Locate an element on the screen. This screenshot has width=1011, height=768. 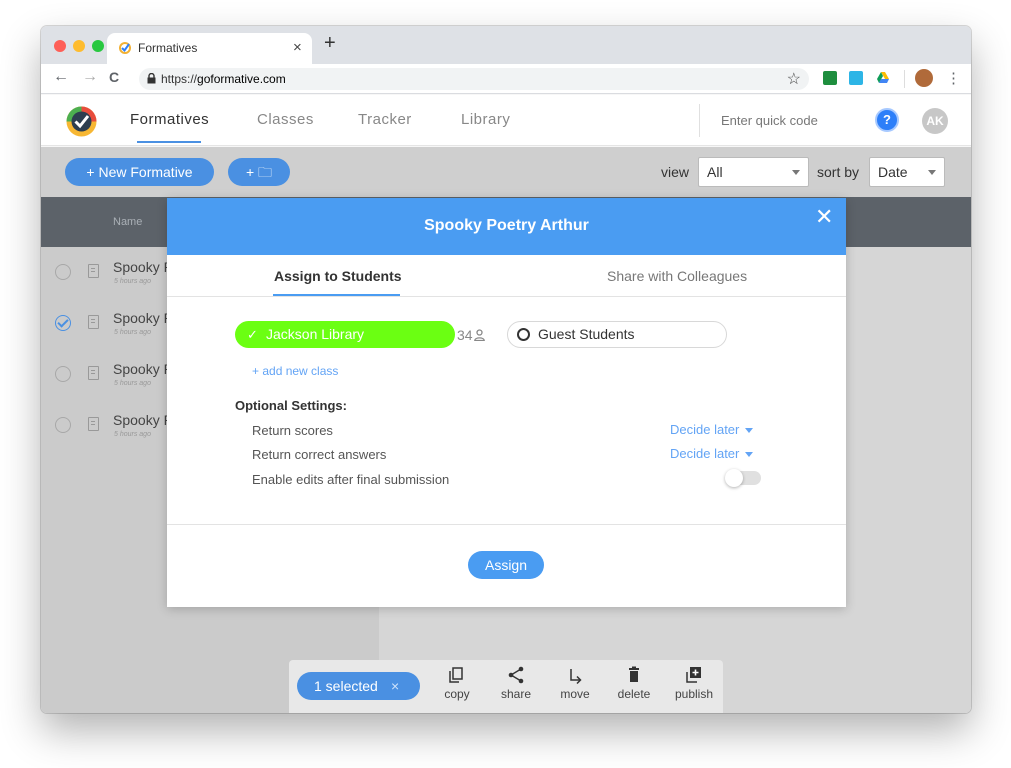
optional-settings-title: Optional Settings: is located at coordinates (291, 405).